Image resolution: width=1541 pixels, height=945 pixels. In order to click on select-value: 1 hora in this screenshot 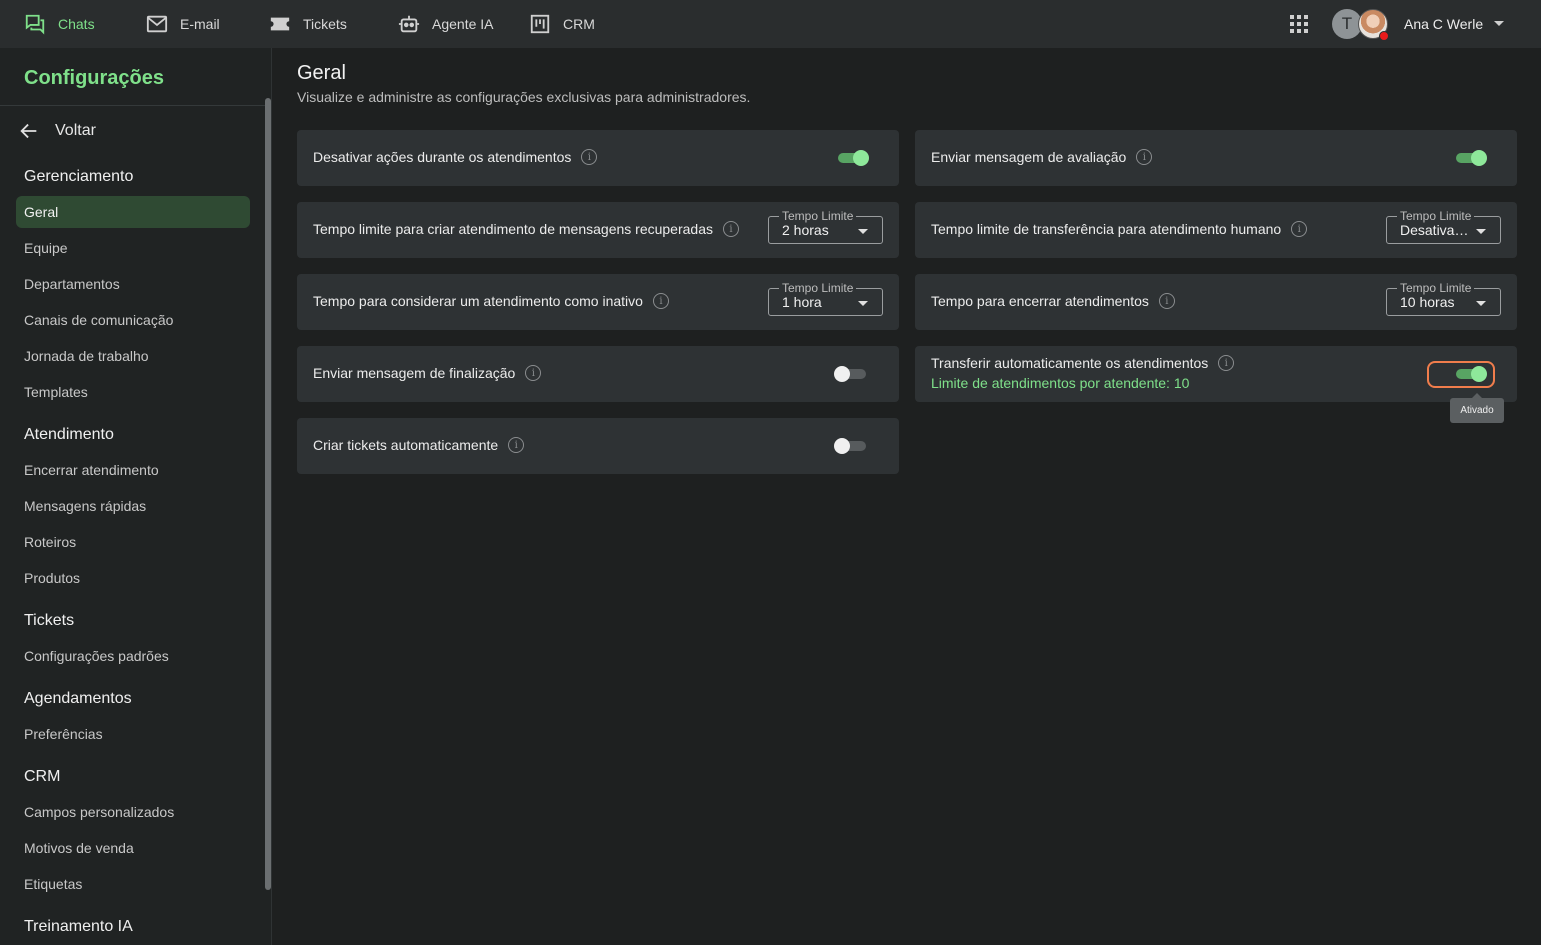, I will do `click(802, 302)`.